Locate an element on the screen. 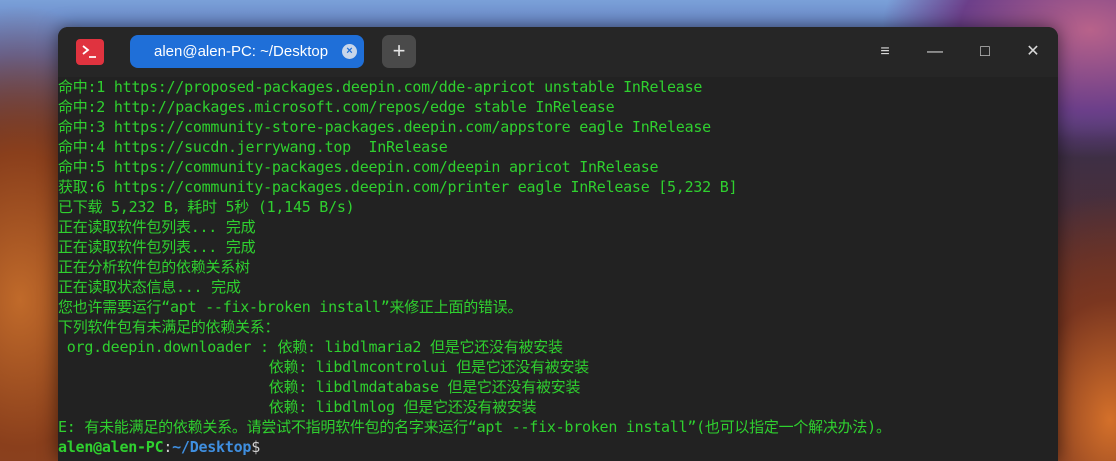 Image resolution: width=1116 pixels, height=461 pixels. output-line: 下列软件包有未满足的依赖关系： is located at coordinates (169, 327).